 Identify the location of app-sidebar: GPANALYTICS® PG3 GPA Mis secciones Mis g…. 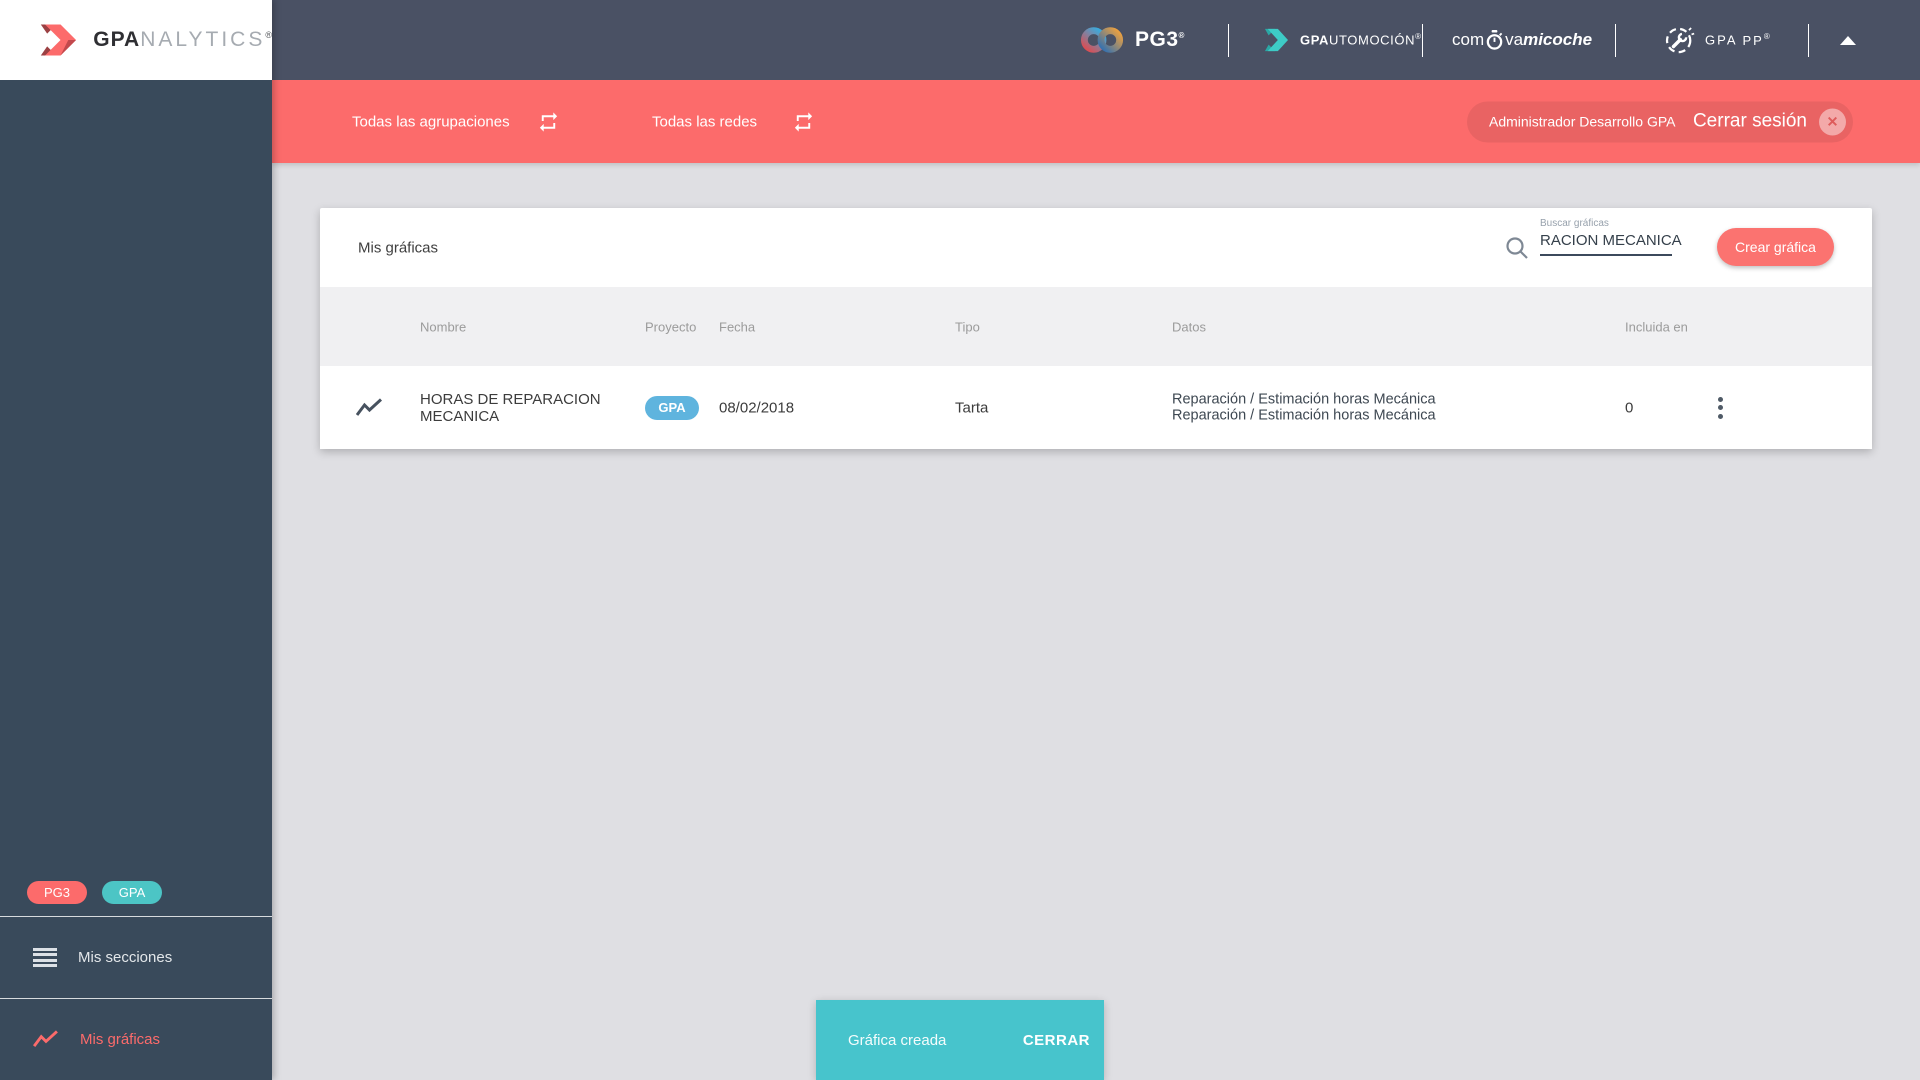
(136, 540).